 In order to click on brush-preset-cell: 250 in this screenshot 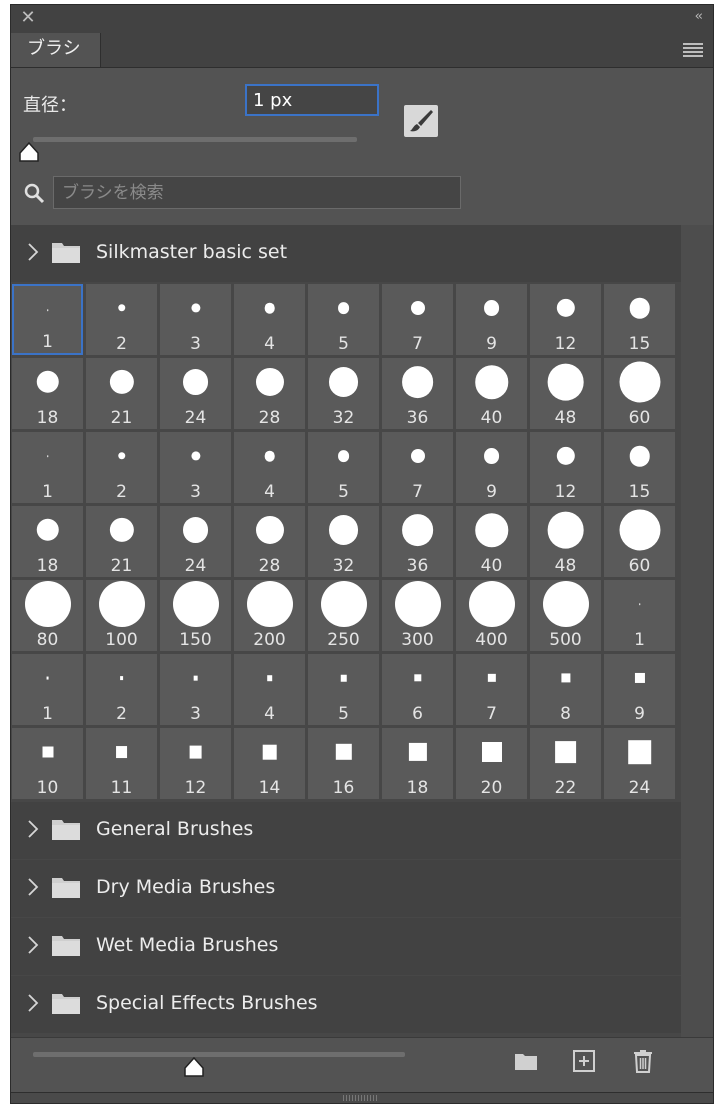, I will do `click(343, 615)`.